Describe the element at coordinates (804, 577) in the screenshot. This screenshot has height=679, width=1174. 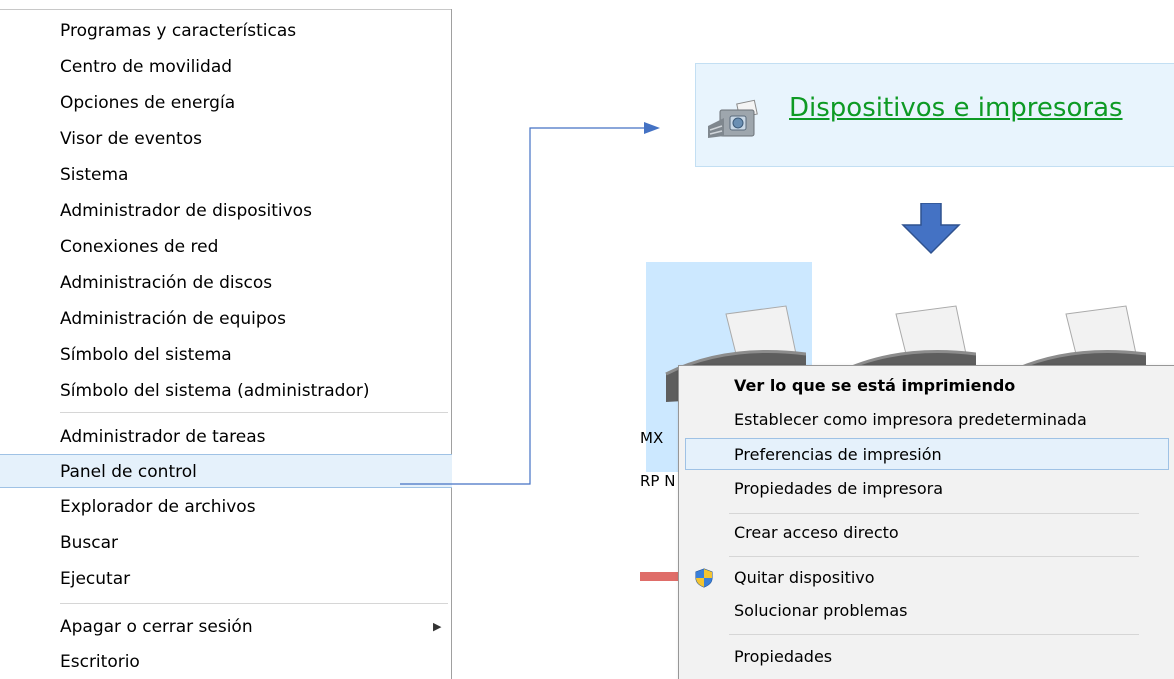
I see `ctx-item-label: Quitar dispositivo` at that location.